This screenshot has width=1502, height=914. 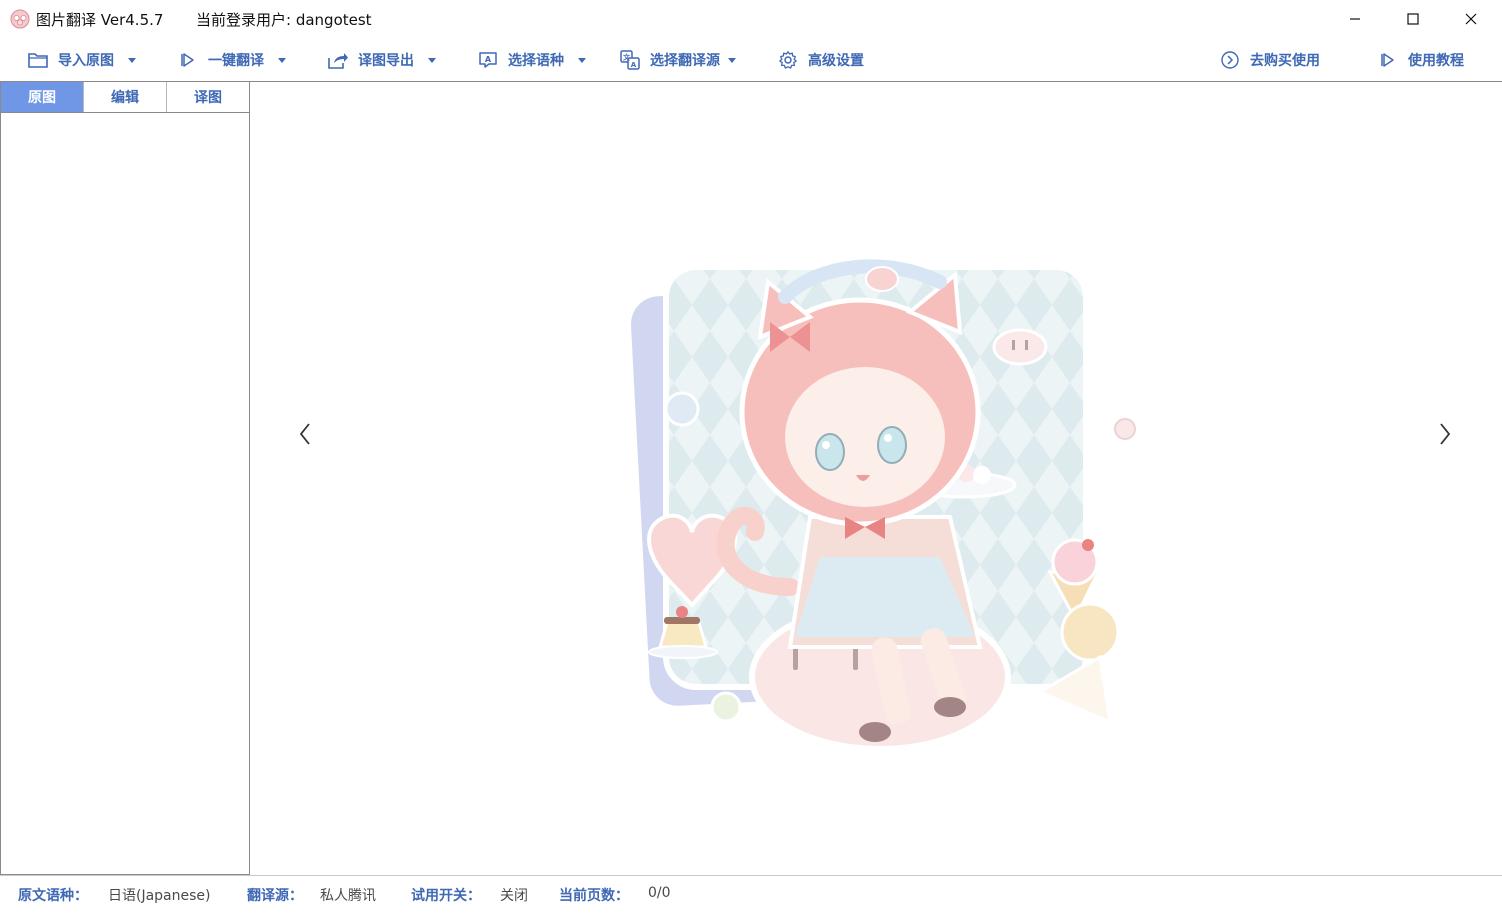 What do you see at coordinates (594, 896) in the screenshot?
I see `current-page-label: 当前页数：` at bounding box center [594, 896].